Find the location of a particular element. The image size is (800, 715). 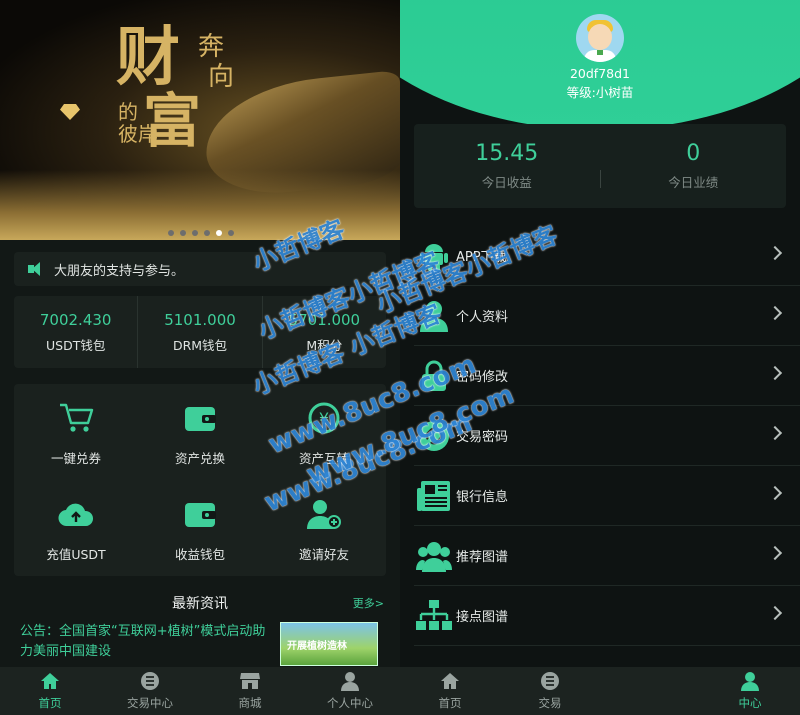

menu-referral-tree: 推荐图谱 is located at coordinates (607, 556).